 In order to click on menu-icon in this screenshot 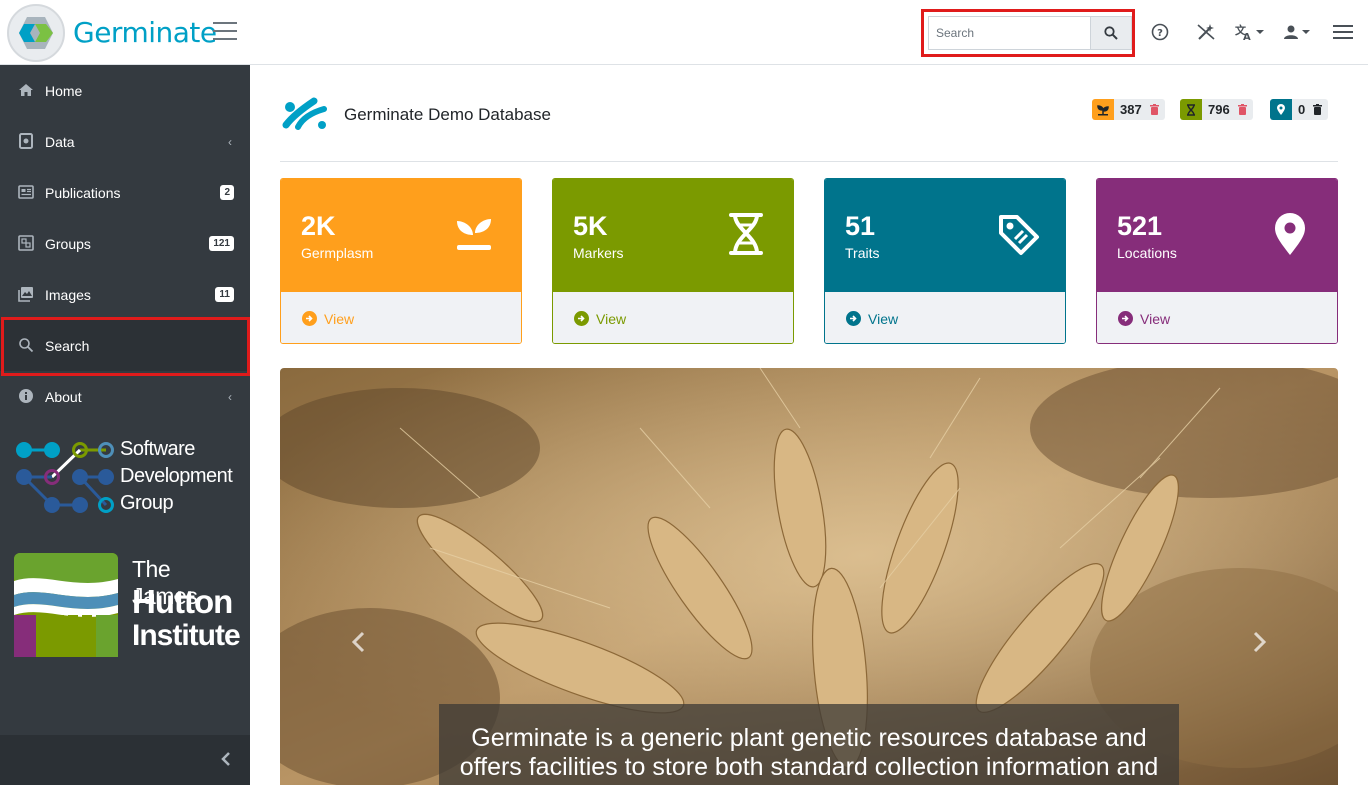, I will do `click(1343, 32)`.